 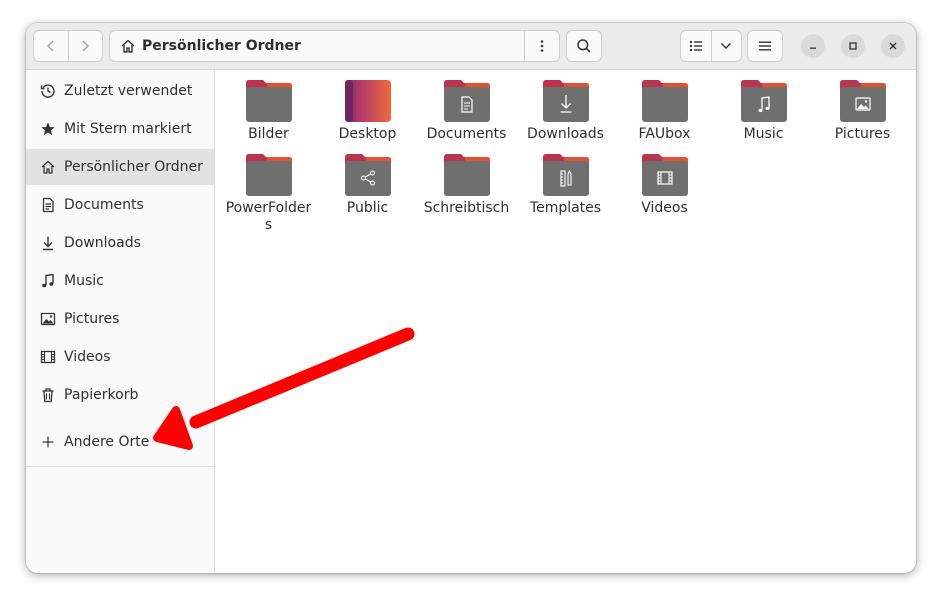 What do you see at coordinates (367, 175) in the screenshot?
I see `public-folder-icon` at bounding box center [367, 175].